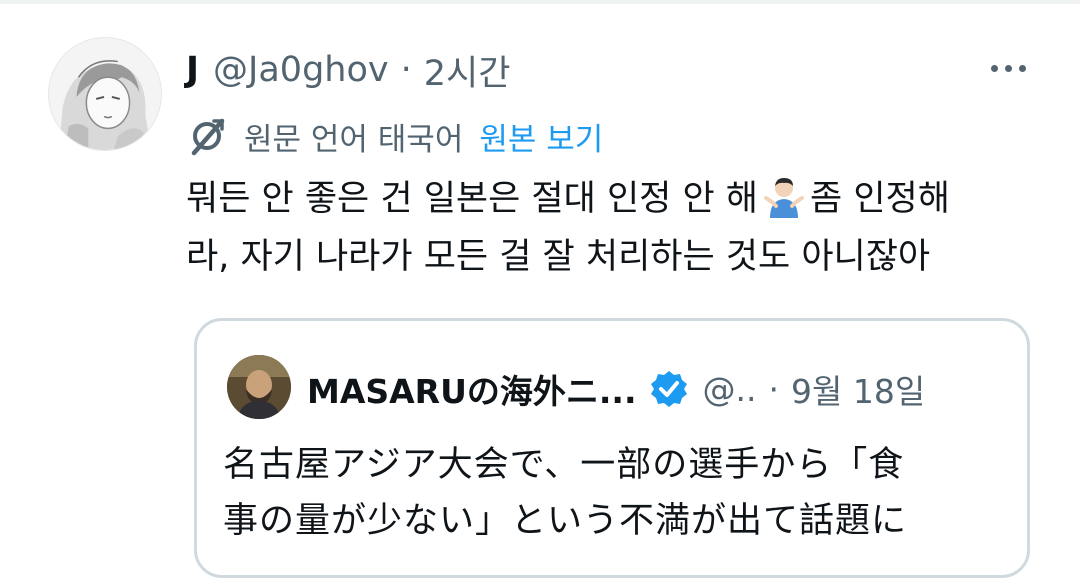  I want to click on quote-text: 名古屋アジア大会で、一部の選手から「食 事の量が少ない」という不満が出て話題に, so click(613, 493).